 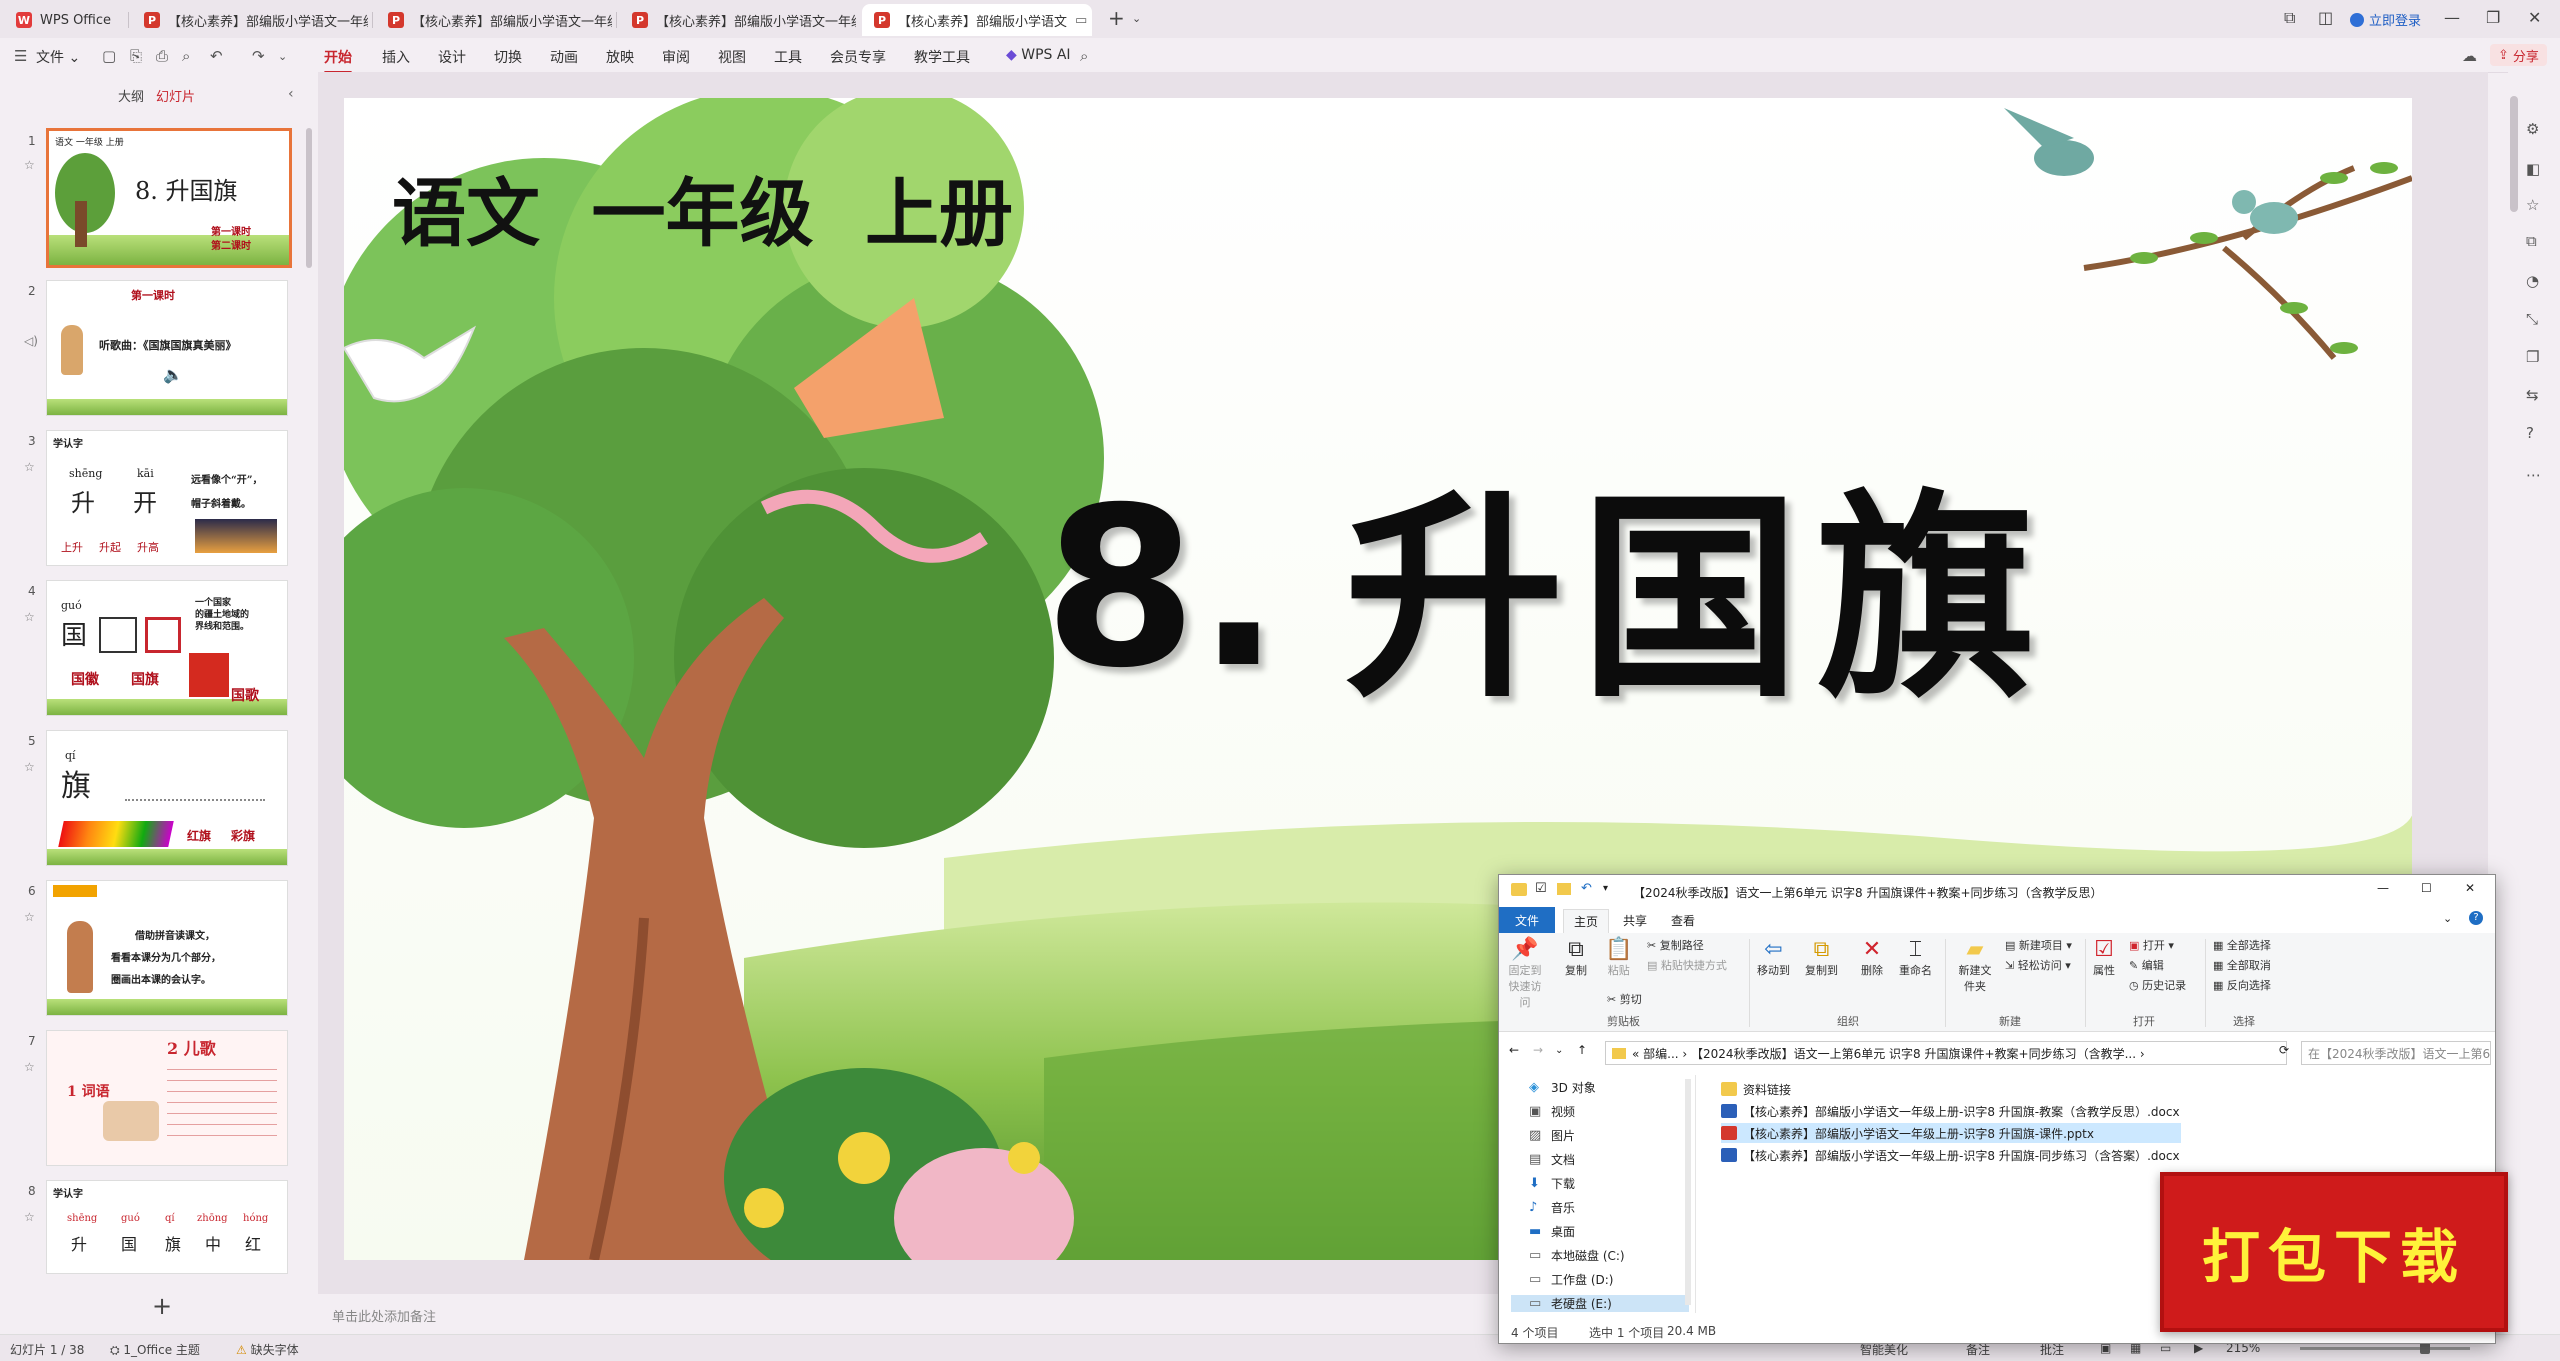 I want to click on select-none-button: ▦ 全部取消, so click(x=2242, y=965).